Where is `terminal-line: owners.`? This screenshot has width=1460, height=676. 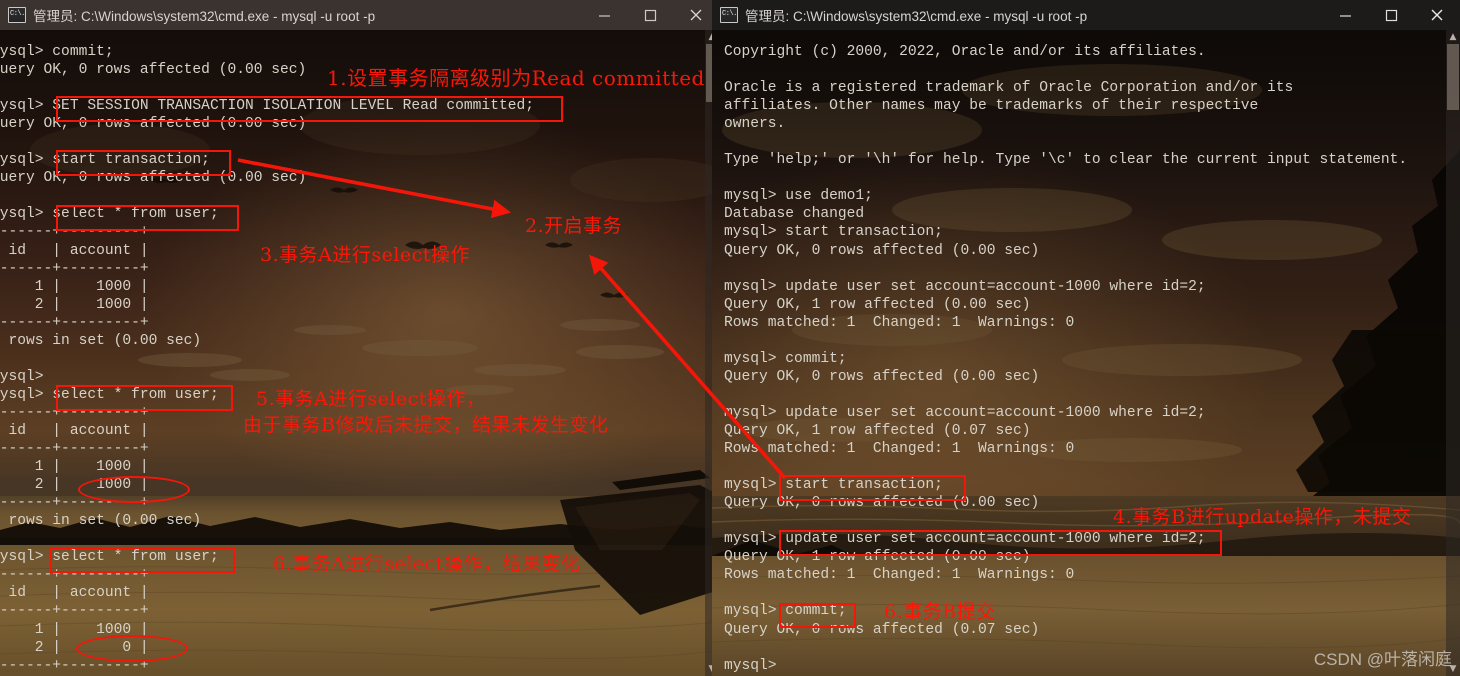
terminal-line: owners. is located at coordinates (755, 124).